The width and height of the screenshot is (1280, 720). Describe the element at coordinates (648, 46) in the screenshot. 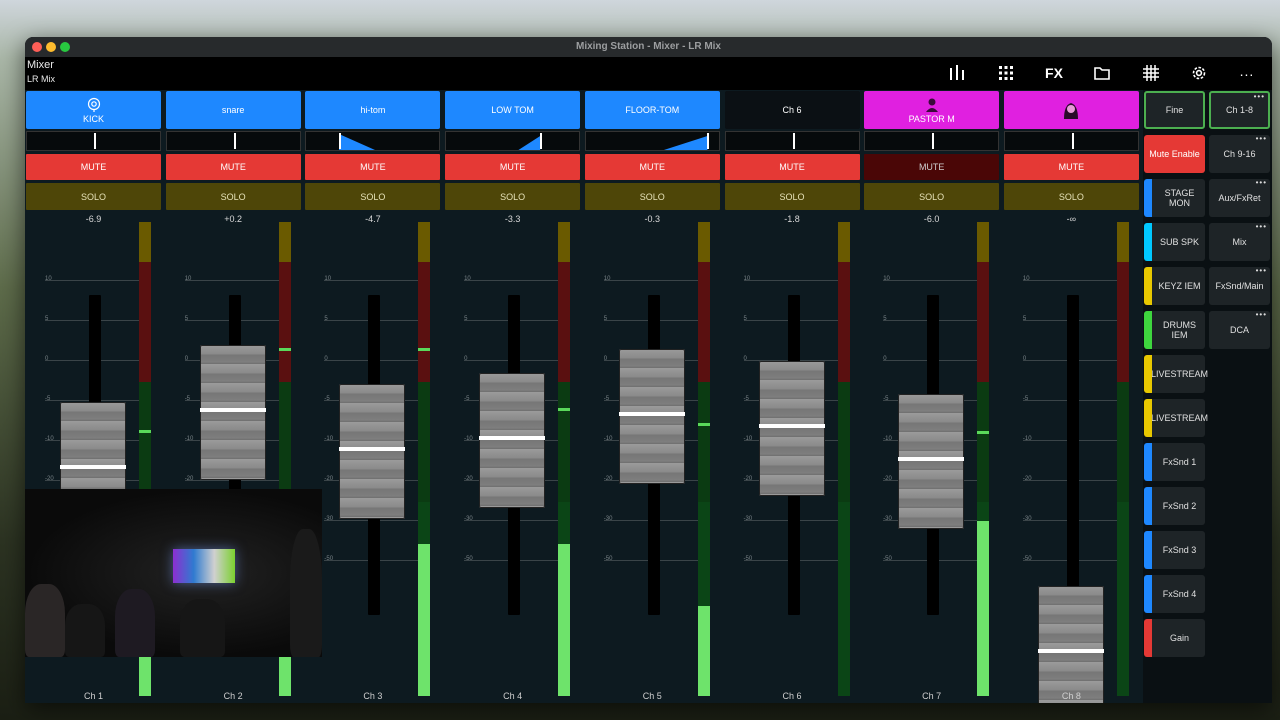

I see `window-title: Mixing Station - Mixer - LR Mix` at that location.